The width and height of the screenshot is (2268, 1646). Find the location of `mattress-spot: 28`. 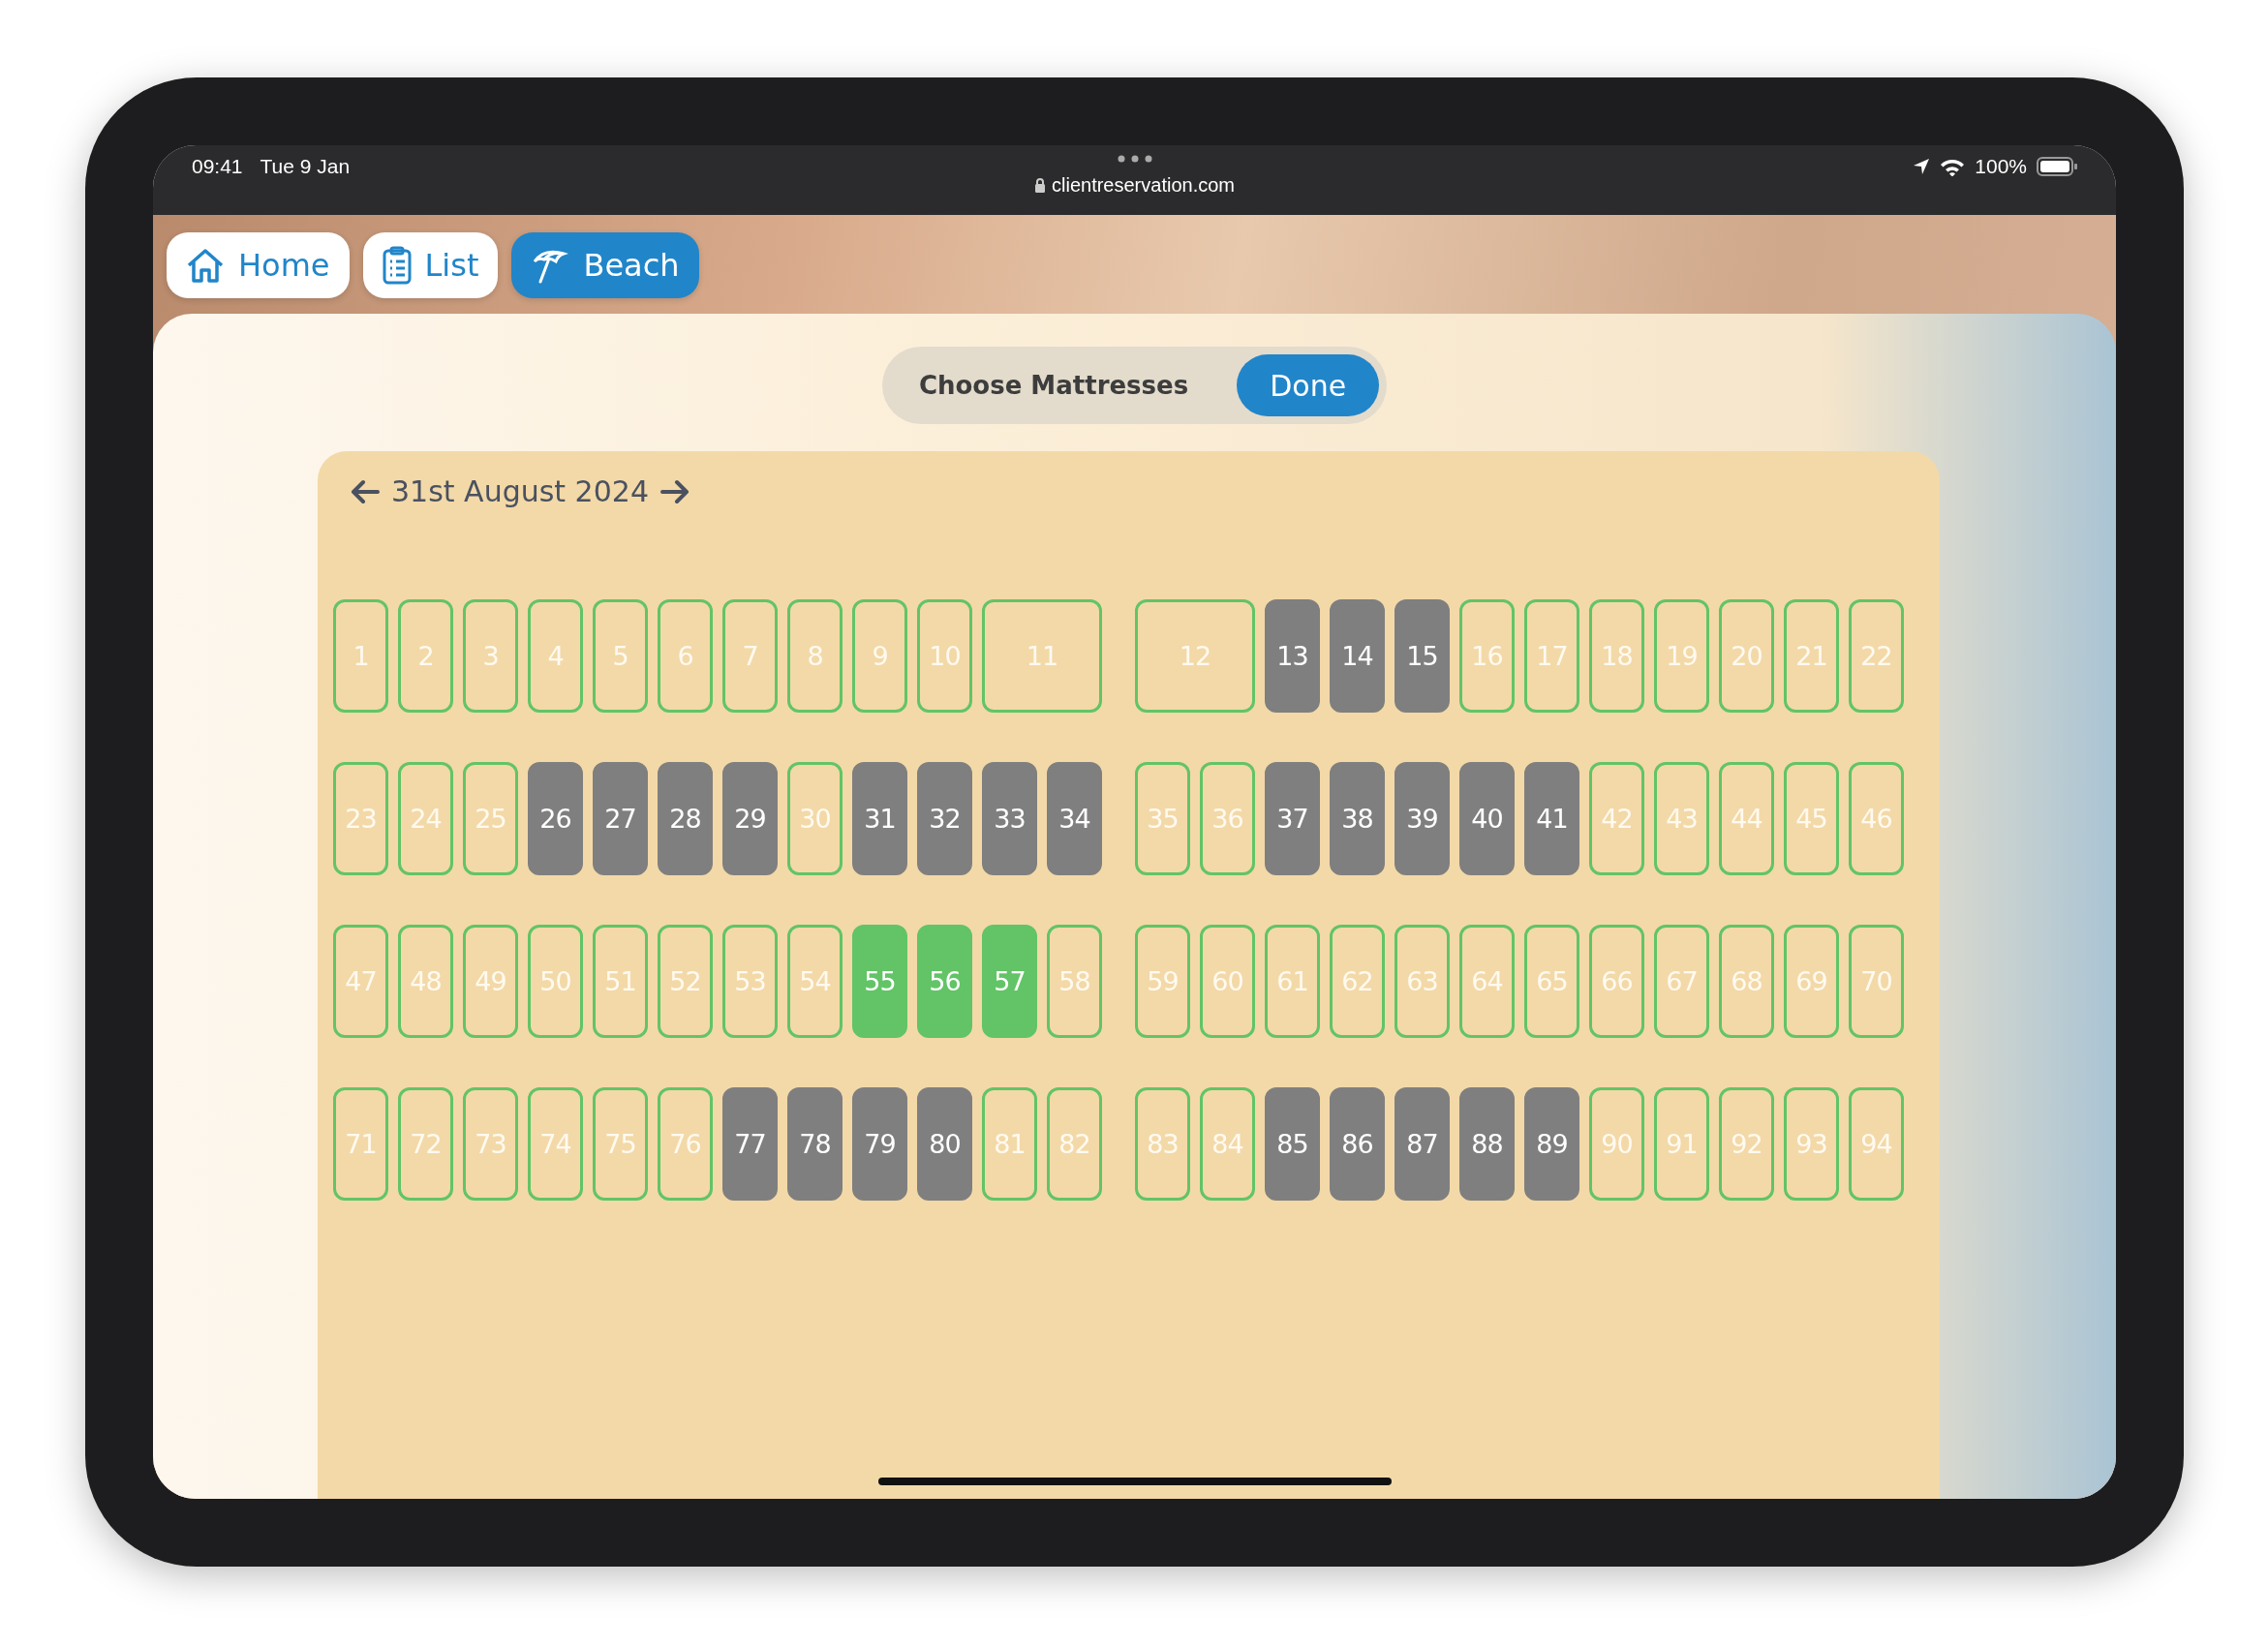

mattress-spot: 28 is located at coordinates (685, 819).